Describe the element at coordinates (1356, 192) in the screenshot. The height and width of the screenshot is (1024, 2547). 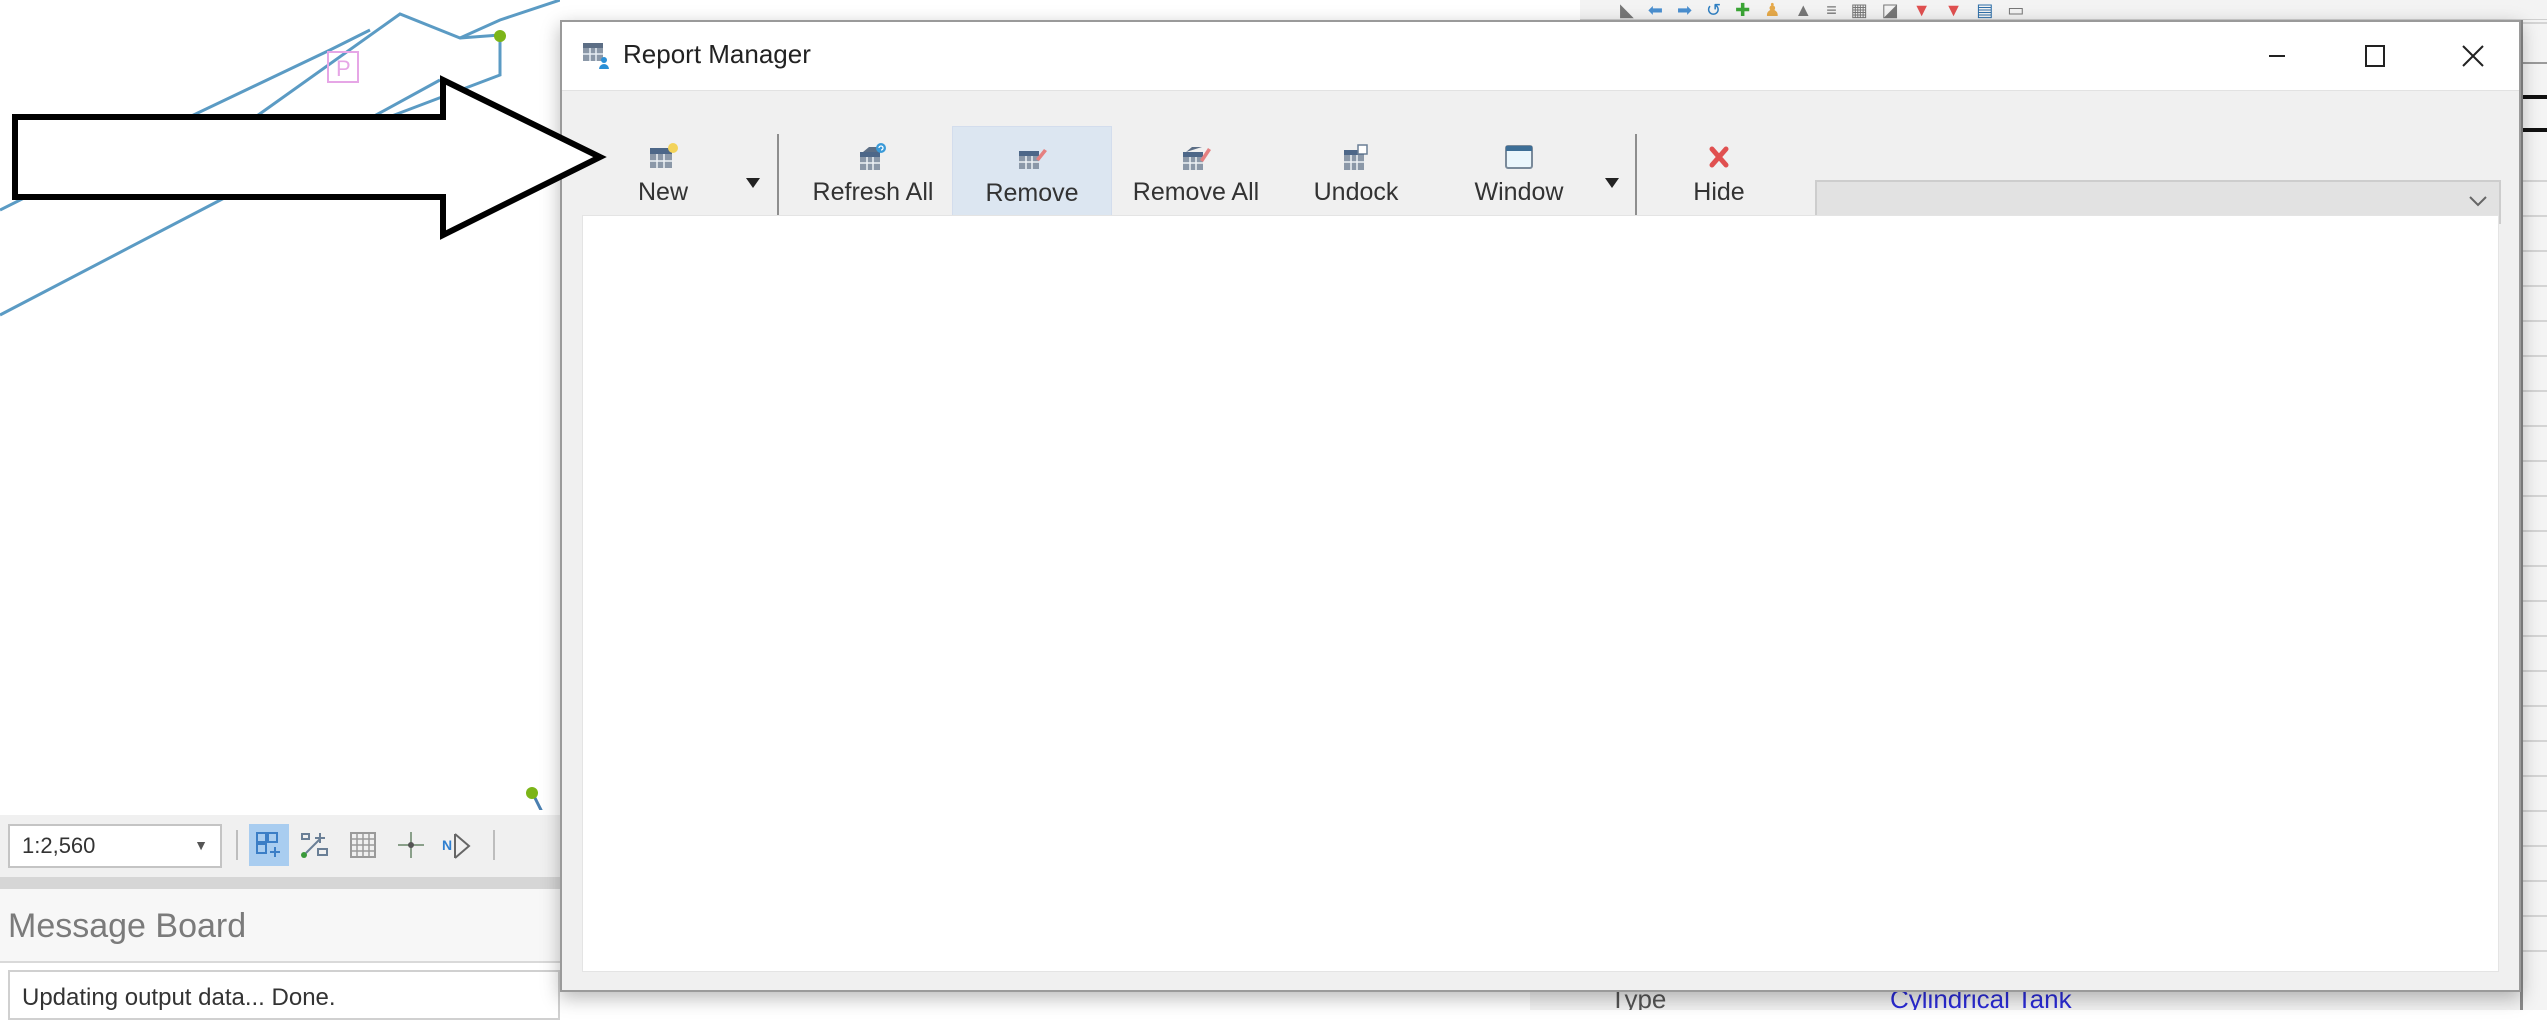
I see `undock-label: Undock` at that location.